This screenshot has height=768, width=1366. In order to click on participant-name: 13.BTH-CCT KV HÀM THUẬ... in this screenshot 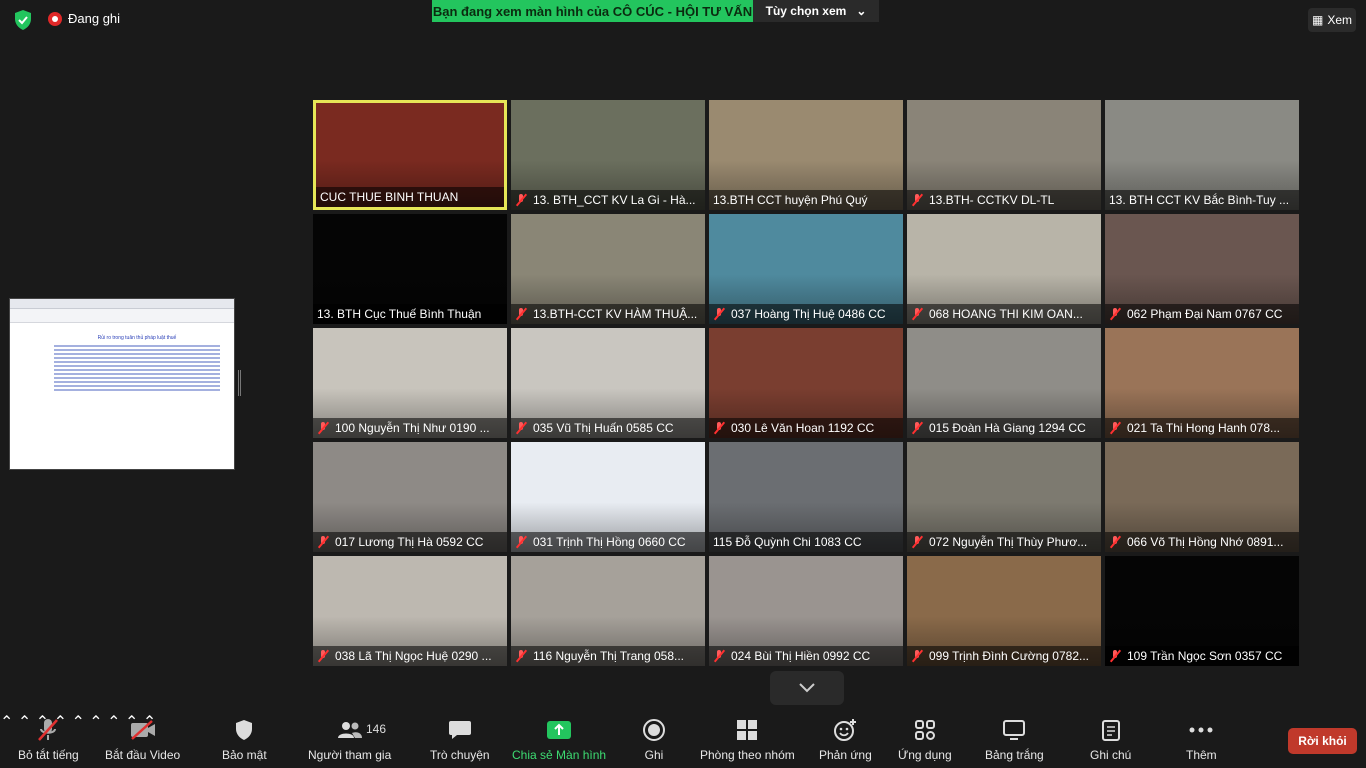, I will do `click(615, 314)`.